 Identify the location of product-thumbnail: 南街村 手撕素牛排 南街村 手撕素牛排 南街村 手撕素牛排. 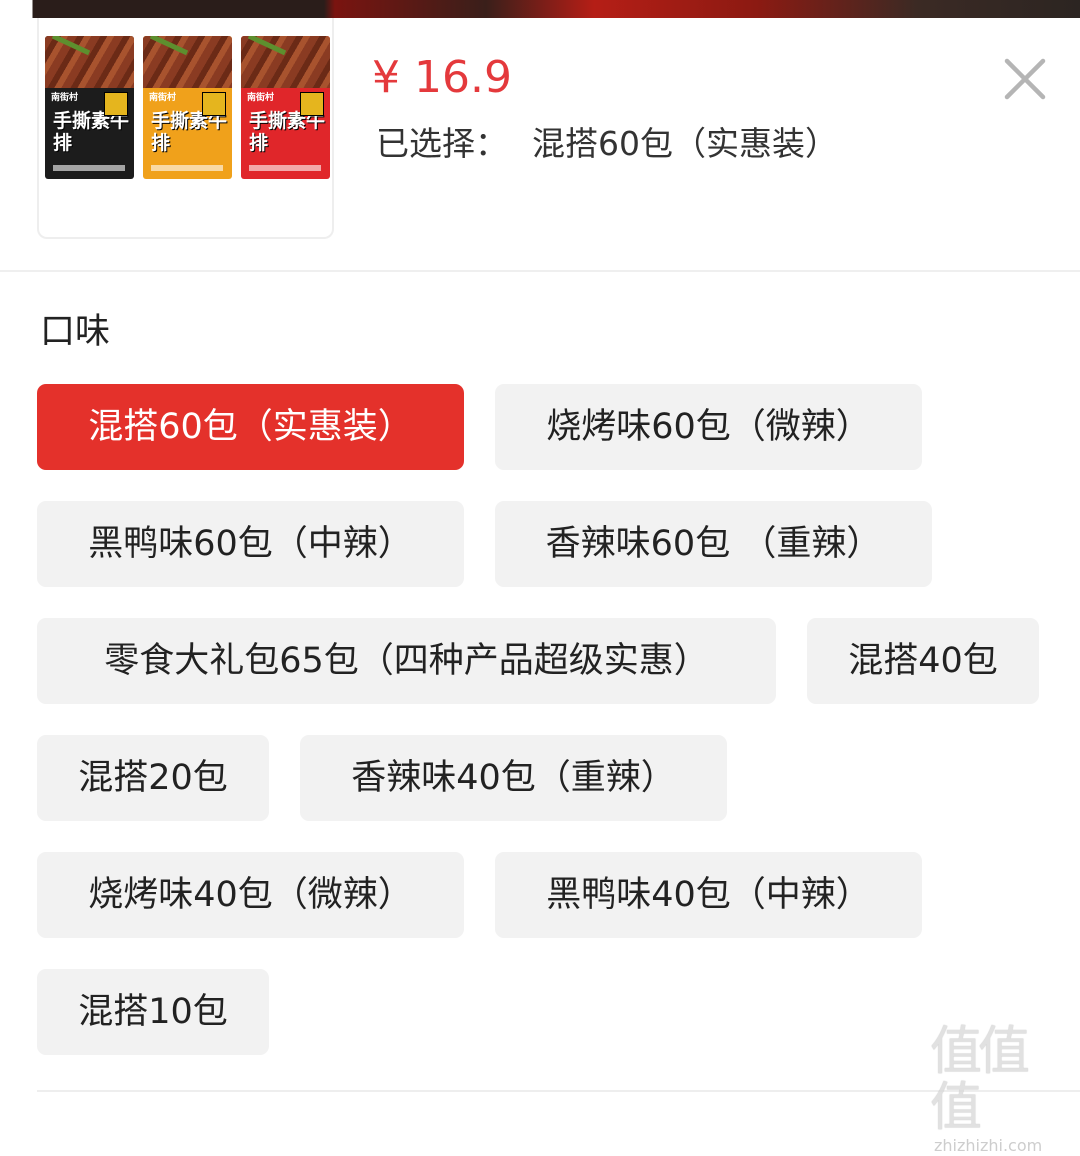
(185, 128).